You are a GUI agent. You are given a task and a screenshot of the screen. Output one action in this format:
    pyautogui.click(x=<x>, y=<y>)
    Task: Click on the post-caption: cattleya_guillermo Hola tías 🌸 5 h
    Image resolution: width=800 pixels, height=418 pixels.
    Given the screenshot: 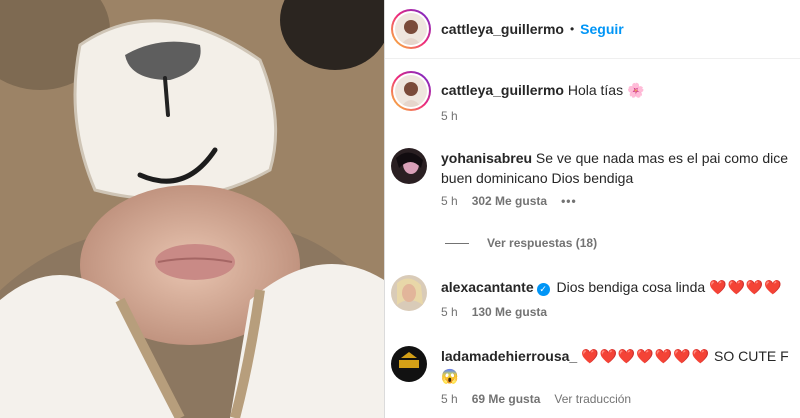 What is the action you would take?
    pyautogui.click(x=595, y=97)
    